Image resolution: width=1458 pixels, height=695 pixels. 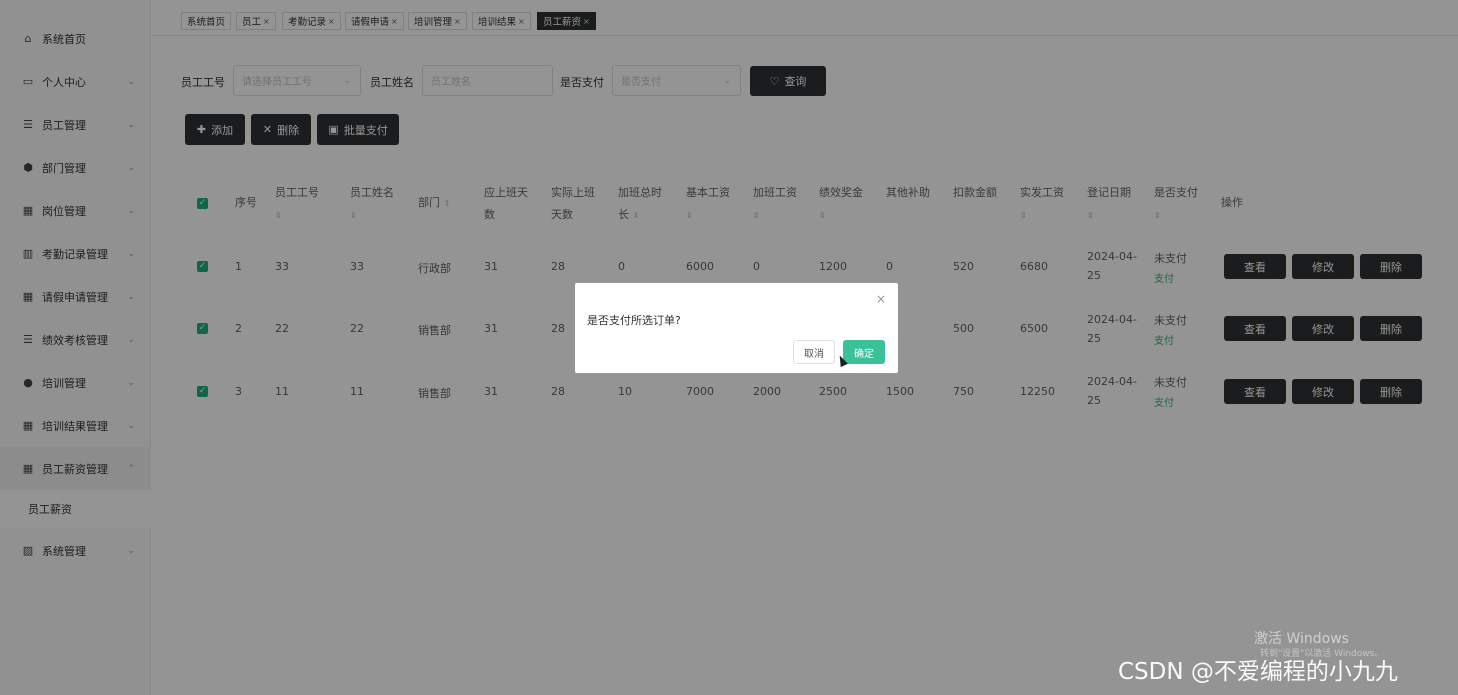 What do you see at coordinates (881, 299) in the screenshot?
I see `close-icon: ×` at bounding box center [881, 299].